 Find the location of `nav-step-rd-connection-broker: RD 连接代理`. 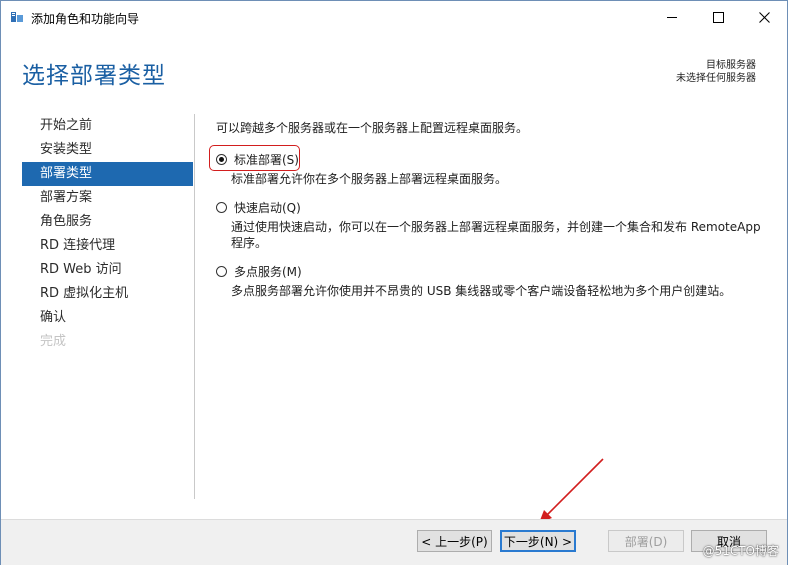

nav-step-rd-connection-broker: RD 连接代理 is located at coordinates (107, 246).